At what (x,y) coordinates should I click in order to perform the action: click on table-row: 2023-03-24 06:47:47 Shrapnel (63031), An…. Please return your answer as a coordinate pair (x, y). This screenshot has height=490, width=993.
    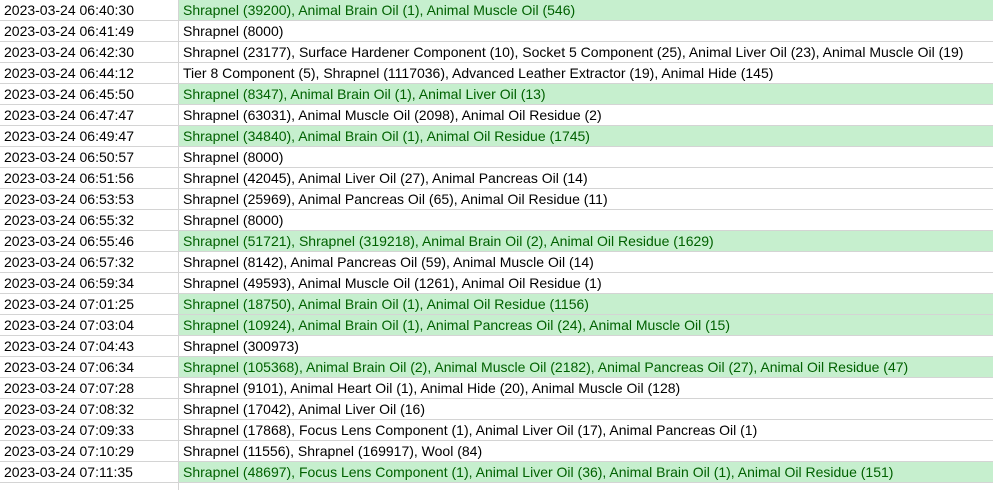
    Looking at the image, I should click on (496, 115).